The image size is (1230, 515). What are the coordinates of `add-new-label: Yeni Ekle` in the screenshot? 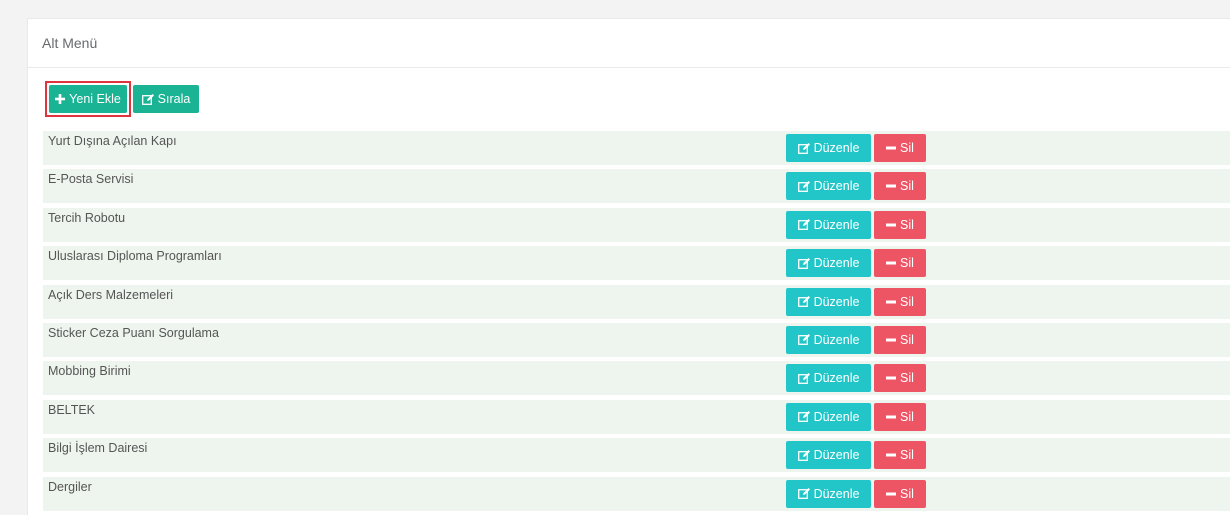 It's located at (95, 99).